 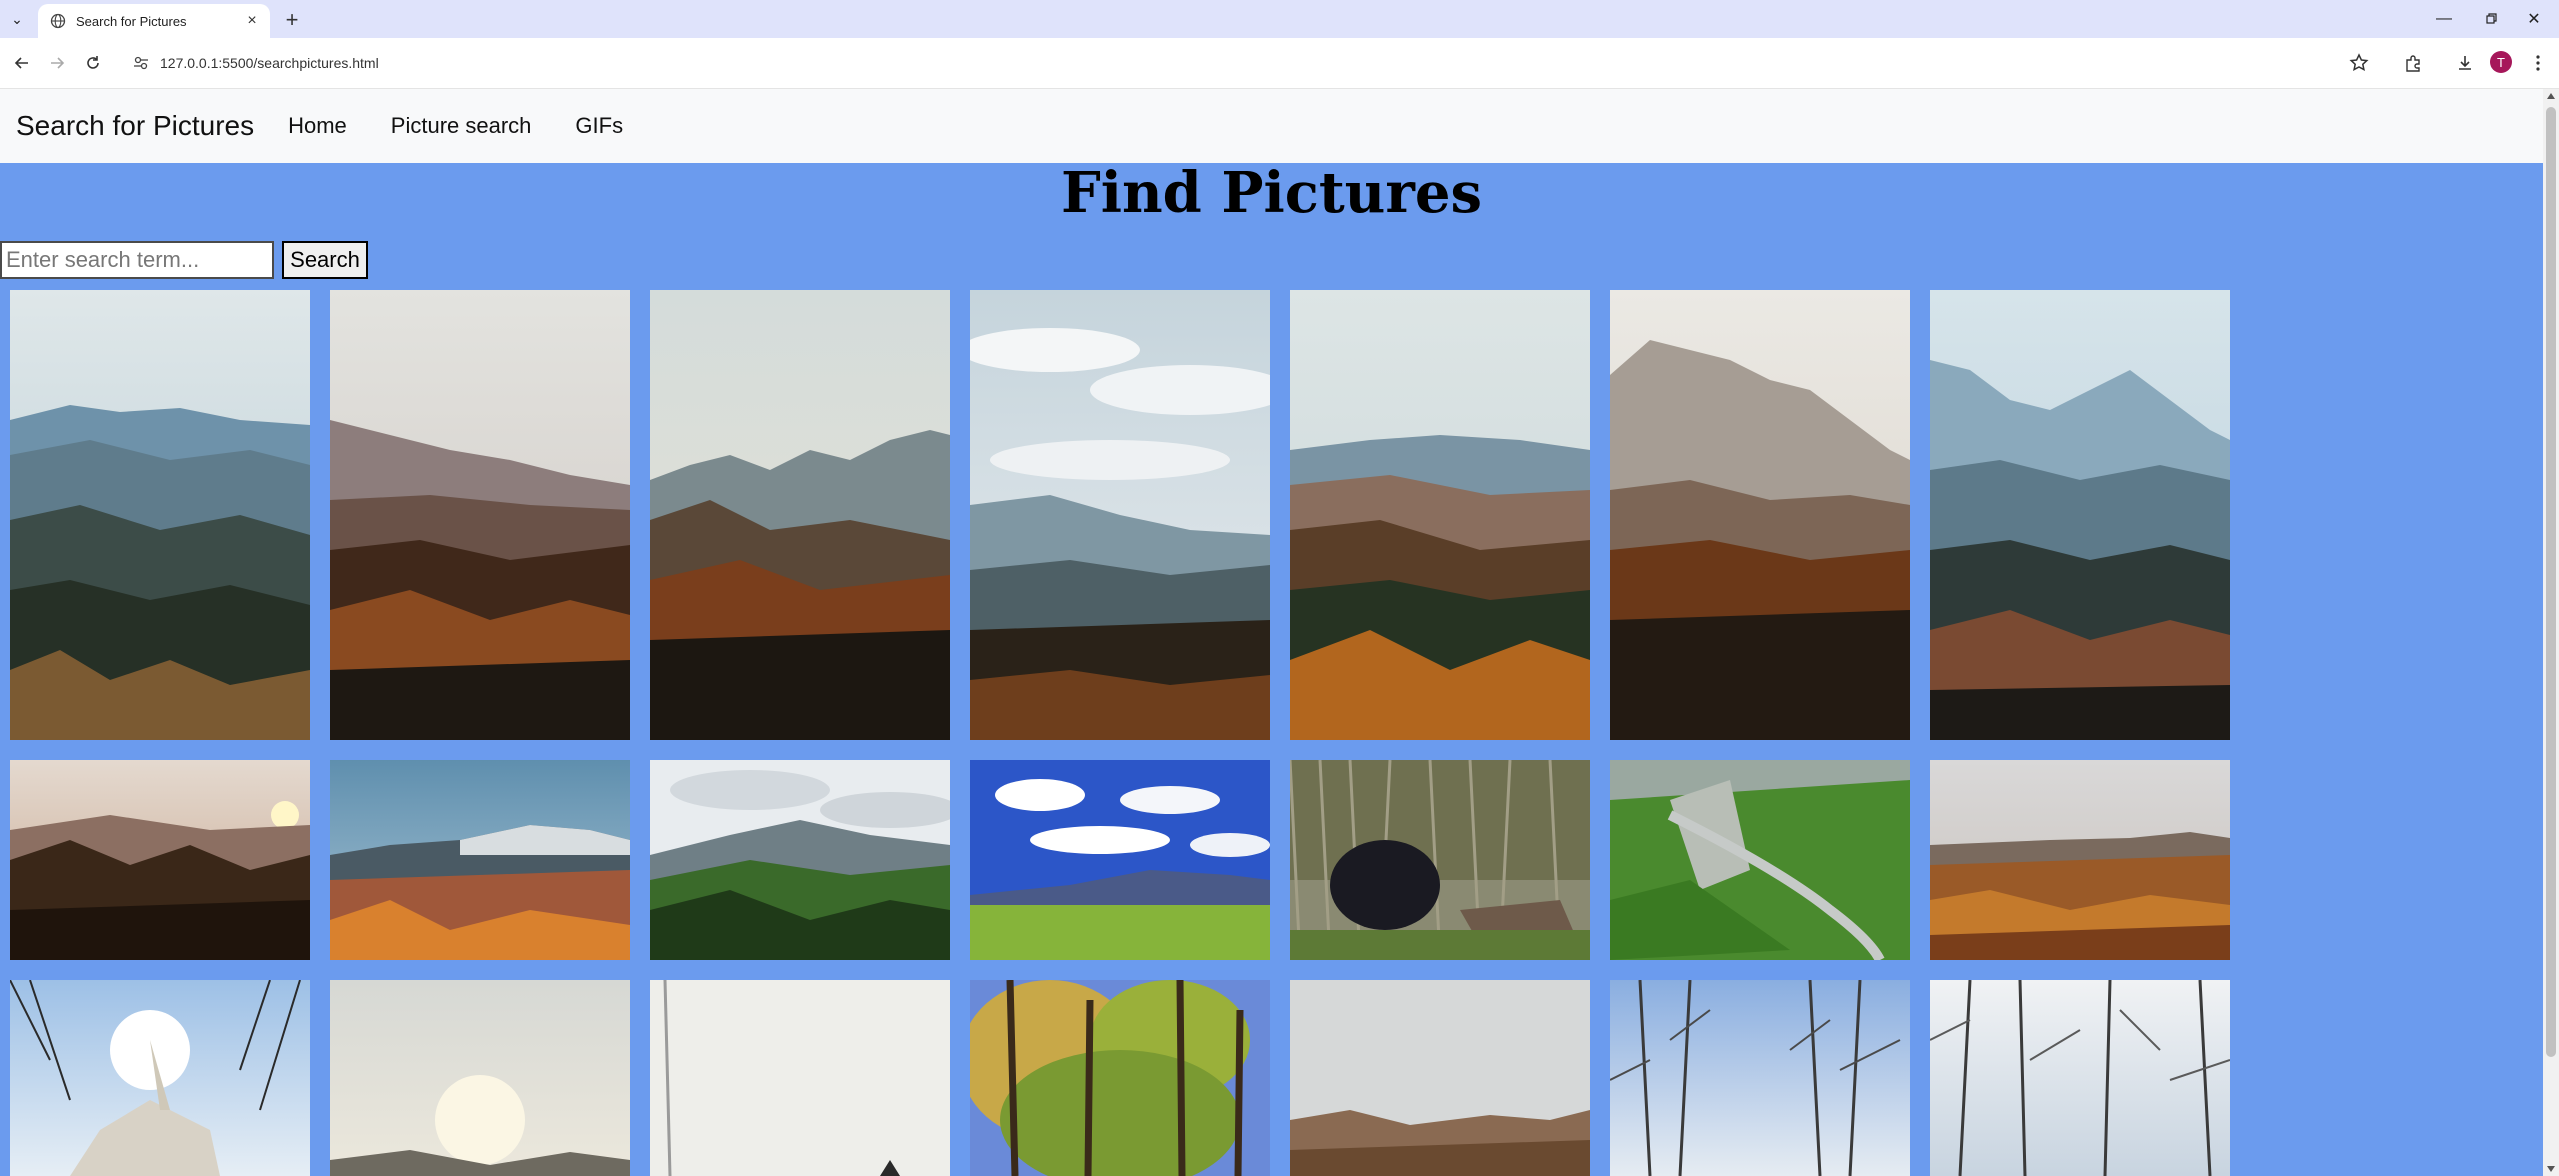 I want to click on back-icon, so click(x=22, y=63).